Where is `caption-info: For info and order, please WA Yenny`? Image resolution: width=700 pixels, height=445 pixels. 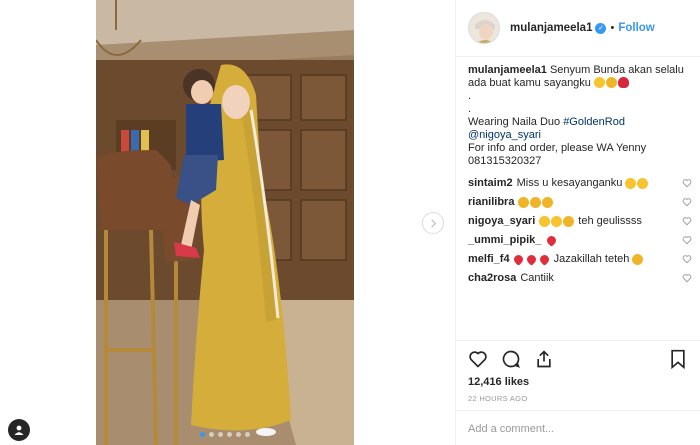
caption-info: For info and order, please WA Yenny is located at coordinates (557, 148).